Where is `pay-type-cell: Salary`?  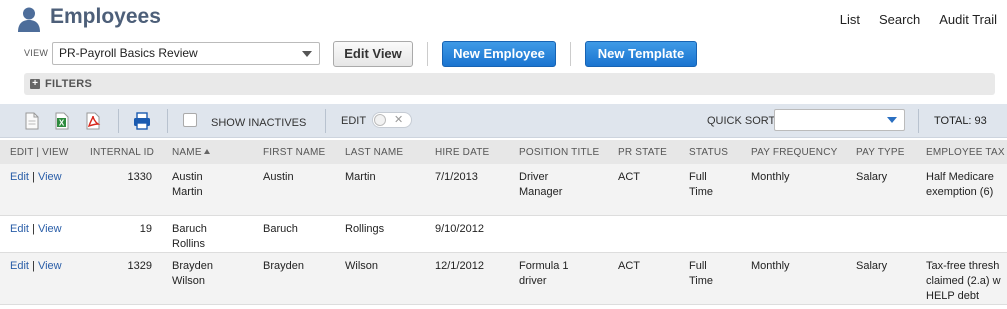
pay-type-cell: Salary is located at coordinates (872, 265).